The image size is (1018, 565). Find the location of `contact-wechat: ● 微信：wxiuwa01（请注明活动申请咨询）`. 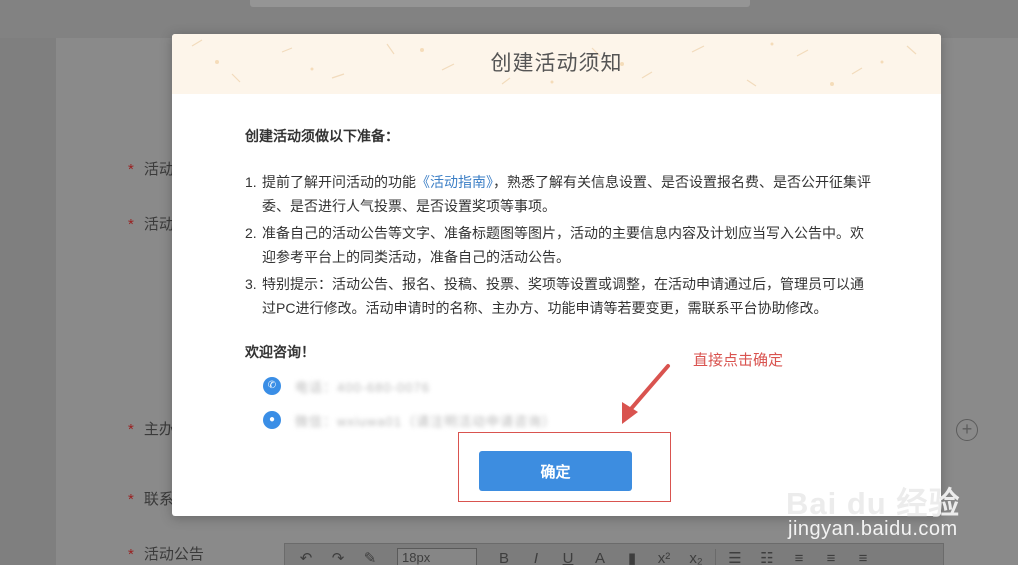

contact-wechat: ● 微信：wxiuwa01（请注明活动申请咨询） is located at coordinates (569, 420).